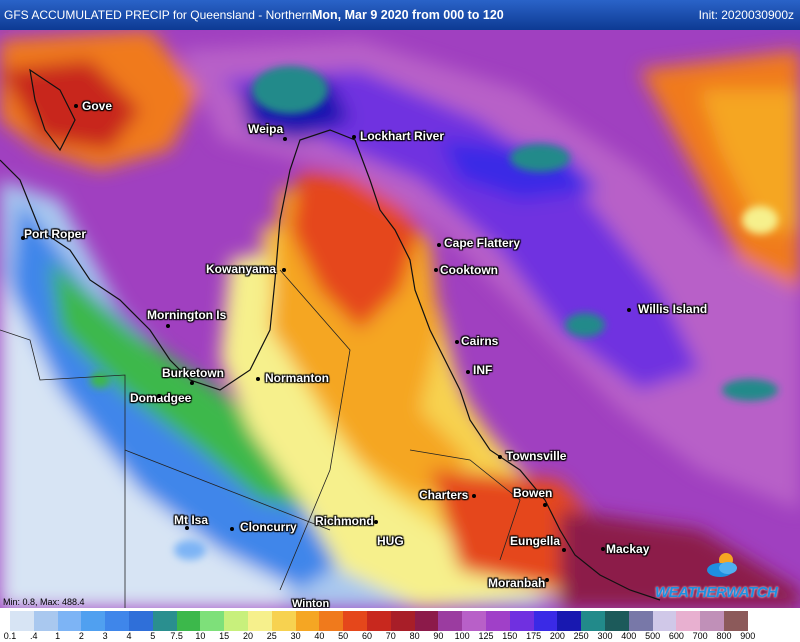 Image resolution: width=800 pixels, height=642 pixels. What do you see at coordinates (129, 636) in the screenshot?
I see `legend-tick-label: 4` at bounding box center [129, 636].